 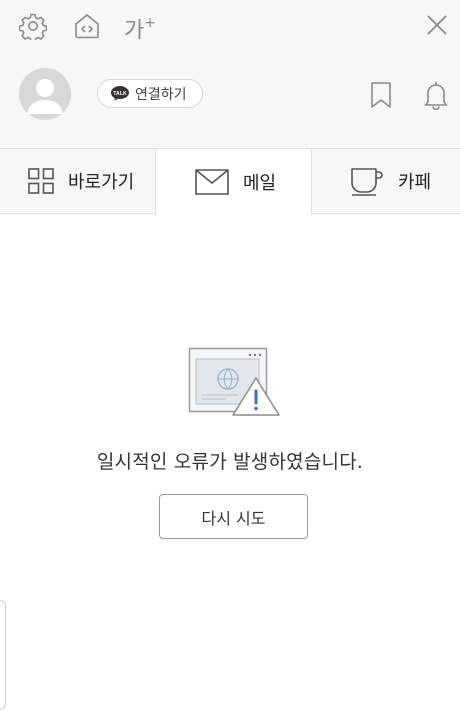 What do you see at coordinates (381, 95) in the screenshot?
I see `bookmark-icon` at bounding box center [381, 95].